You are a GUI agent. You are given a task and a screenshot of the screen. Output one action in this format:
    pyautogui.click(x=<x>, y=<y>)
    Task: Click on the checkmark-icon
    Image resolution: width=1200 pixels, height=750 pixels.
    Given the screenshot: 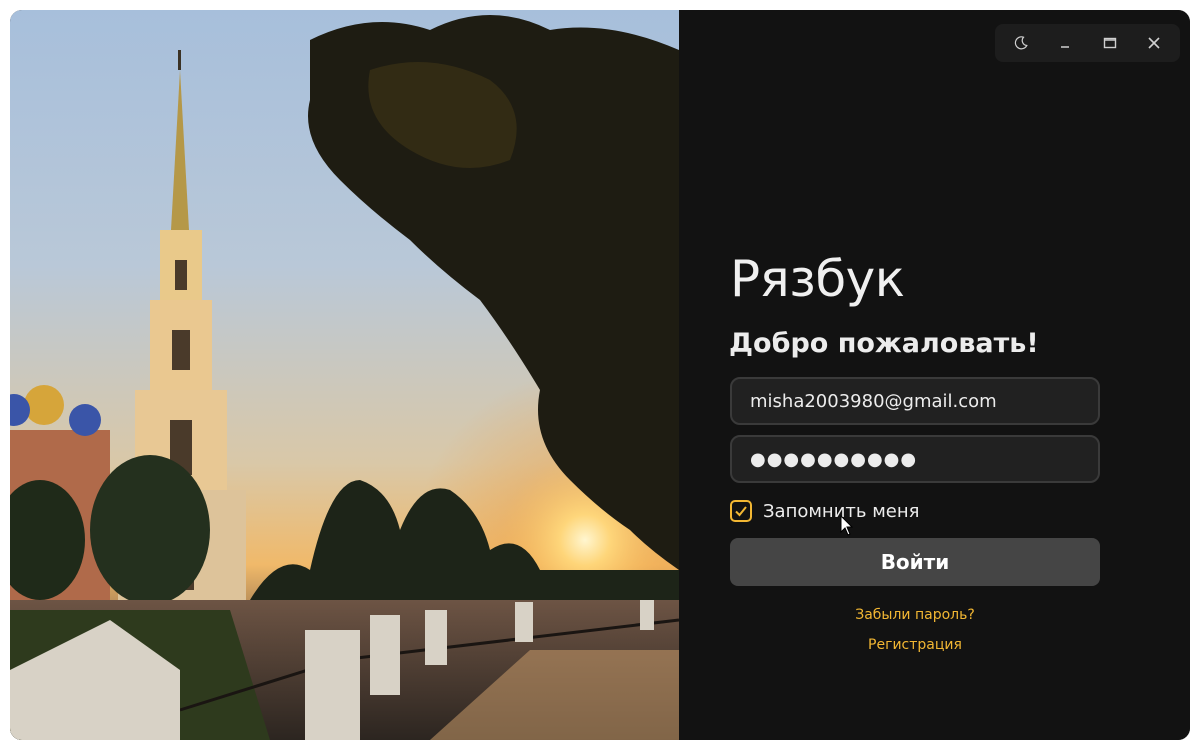 What is the action you would take?
    pyautogui.click(x=741, y=511)
    